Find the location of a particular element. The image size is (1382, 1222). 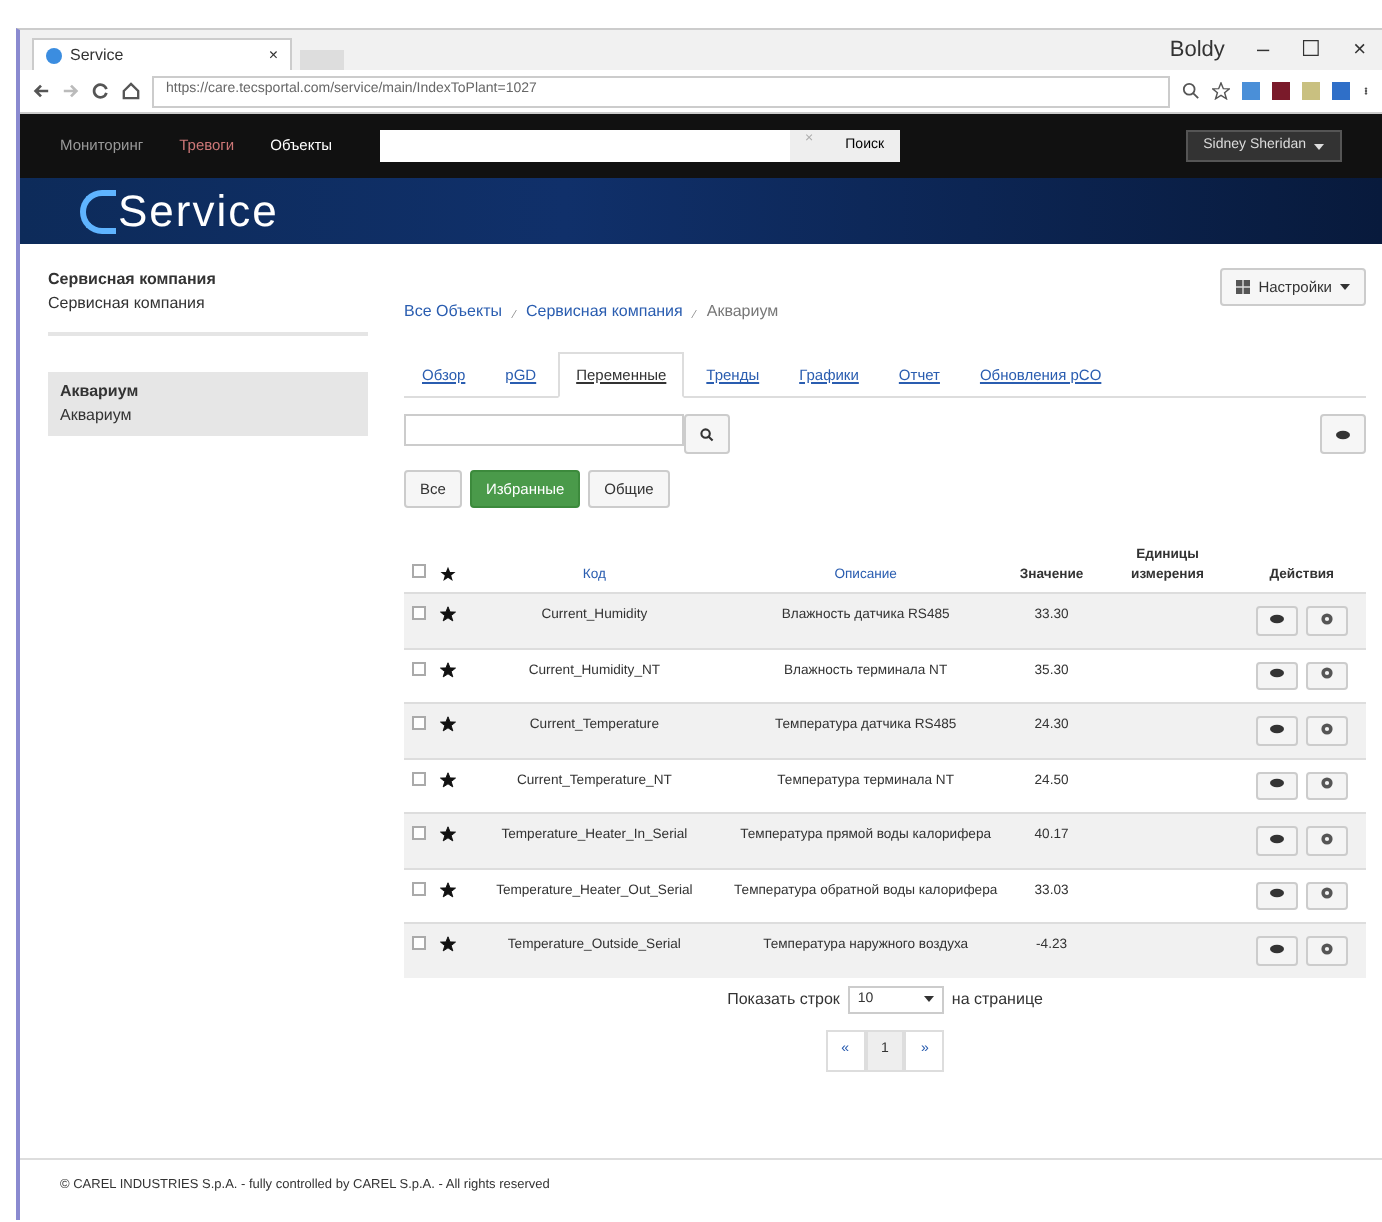

company-name: Сервисная компания is located at coordinates (133, 280).